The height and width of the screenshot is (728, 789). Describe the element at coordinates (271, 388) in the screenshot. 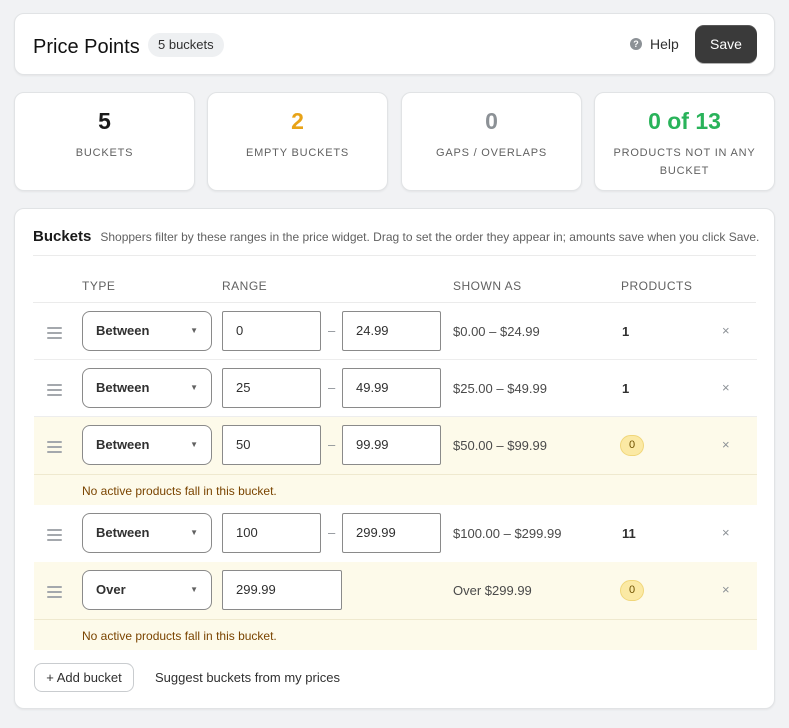

I see `range-min-input: 25` at that location.